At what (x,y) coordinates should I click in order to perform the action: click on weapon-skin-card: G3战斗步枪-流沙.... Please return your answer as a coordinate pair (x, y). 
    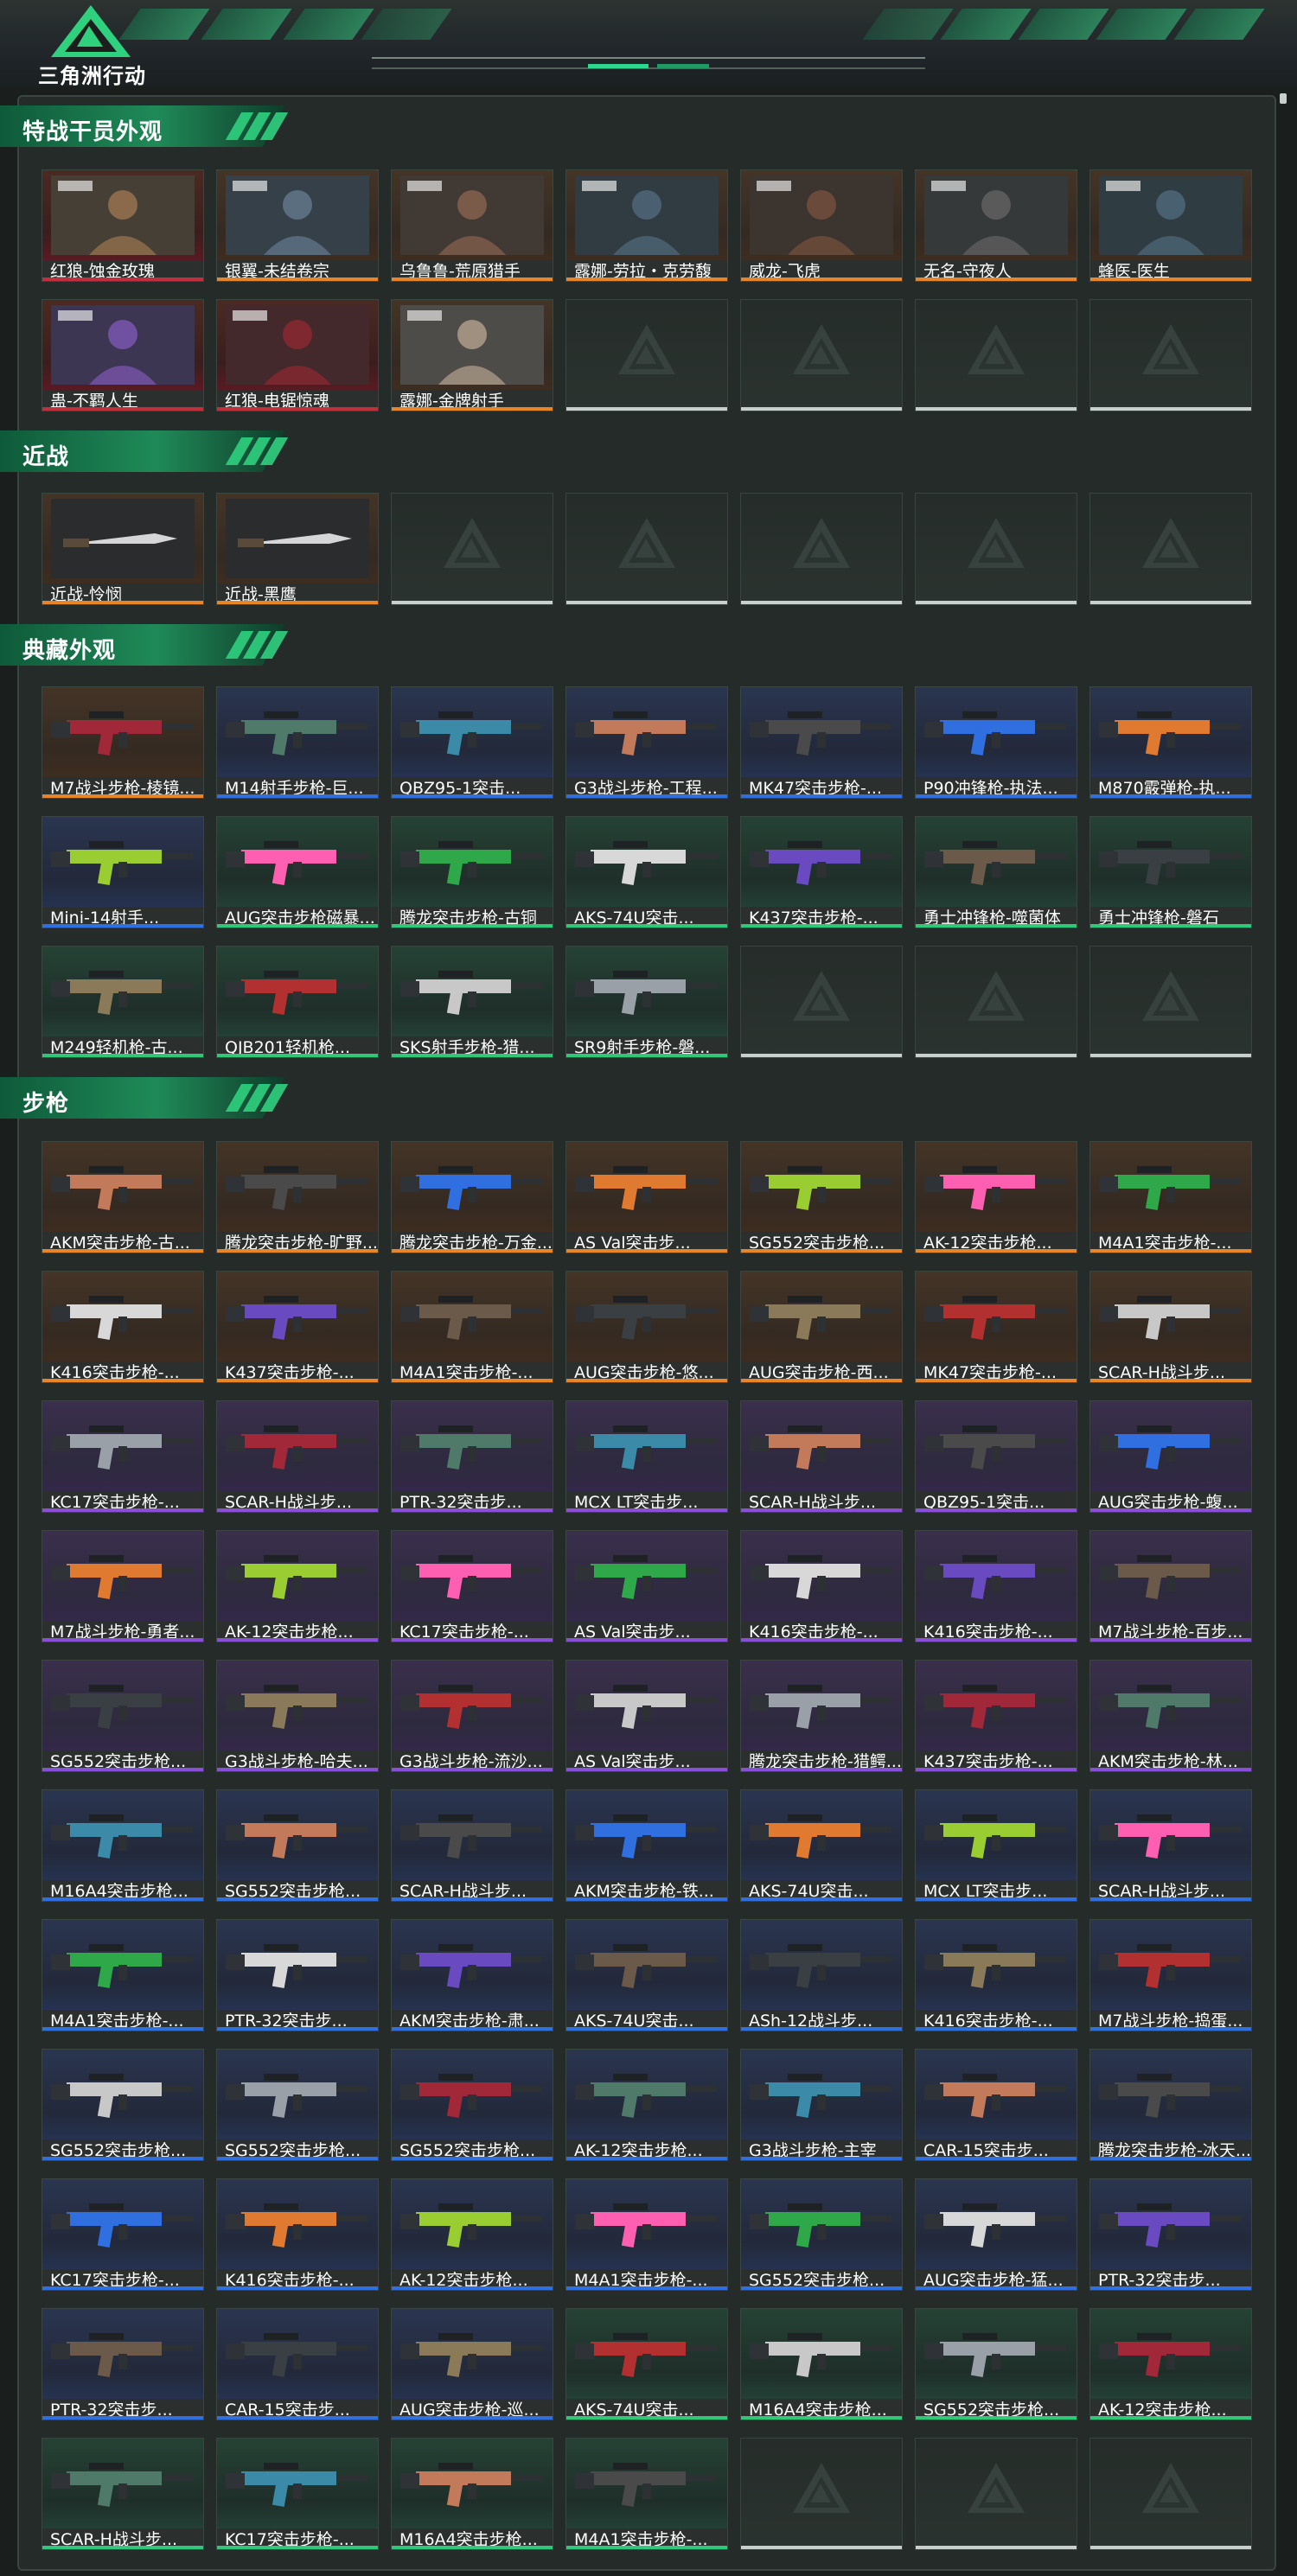
    Looking at the image, I should click on (472, 1716).